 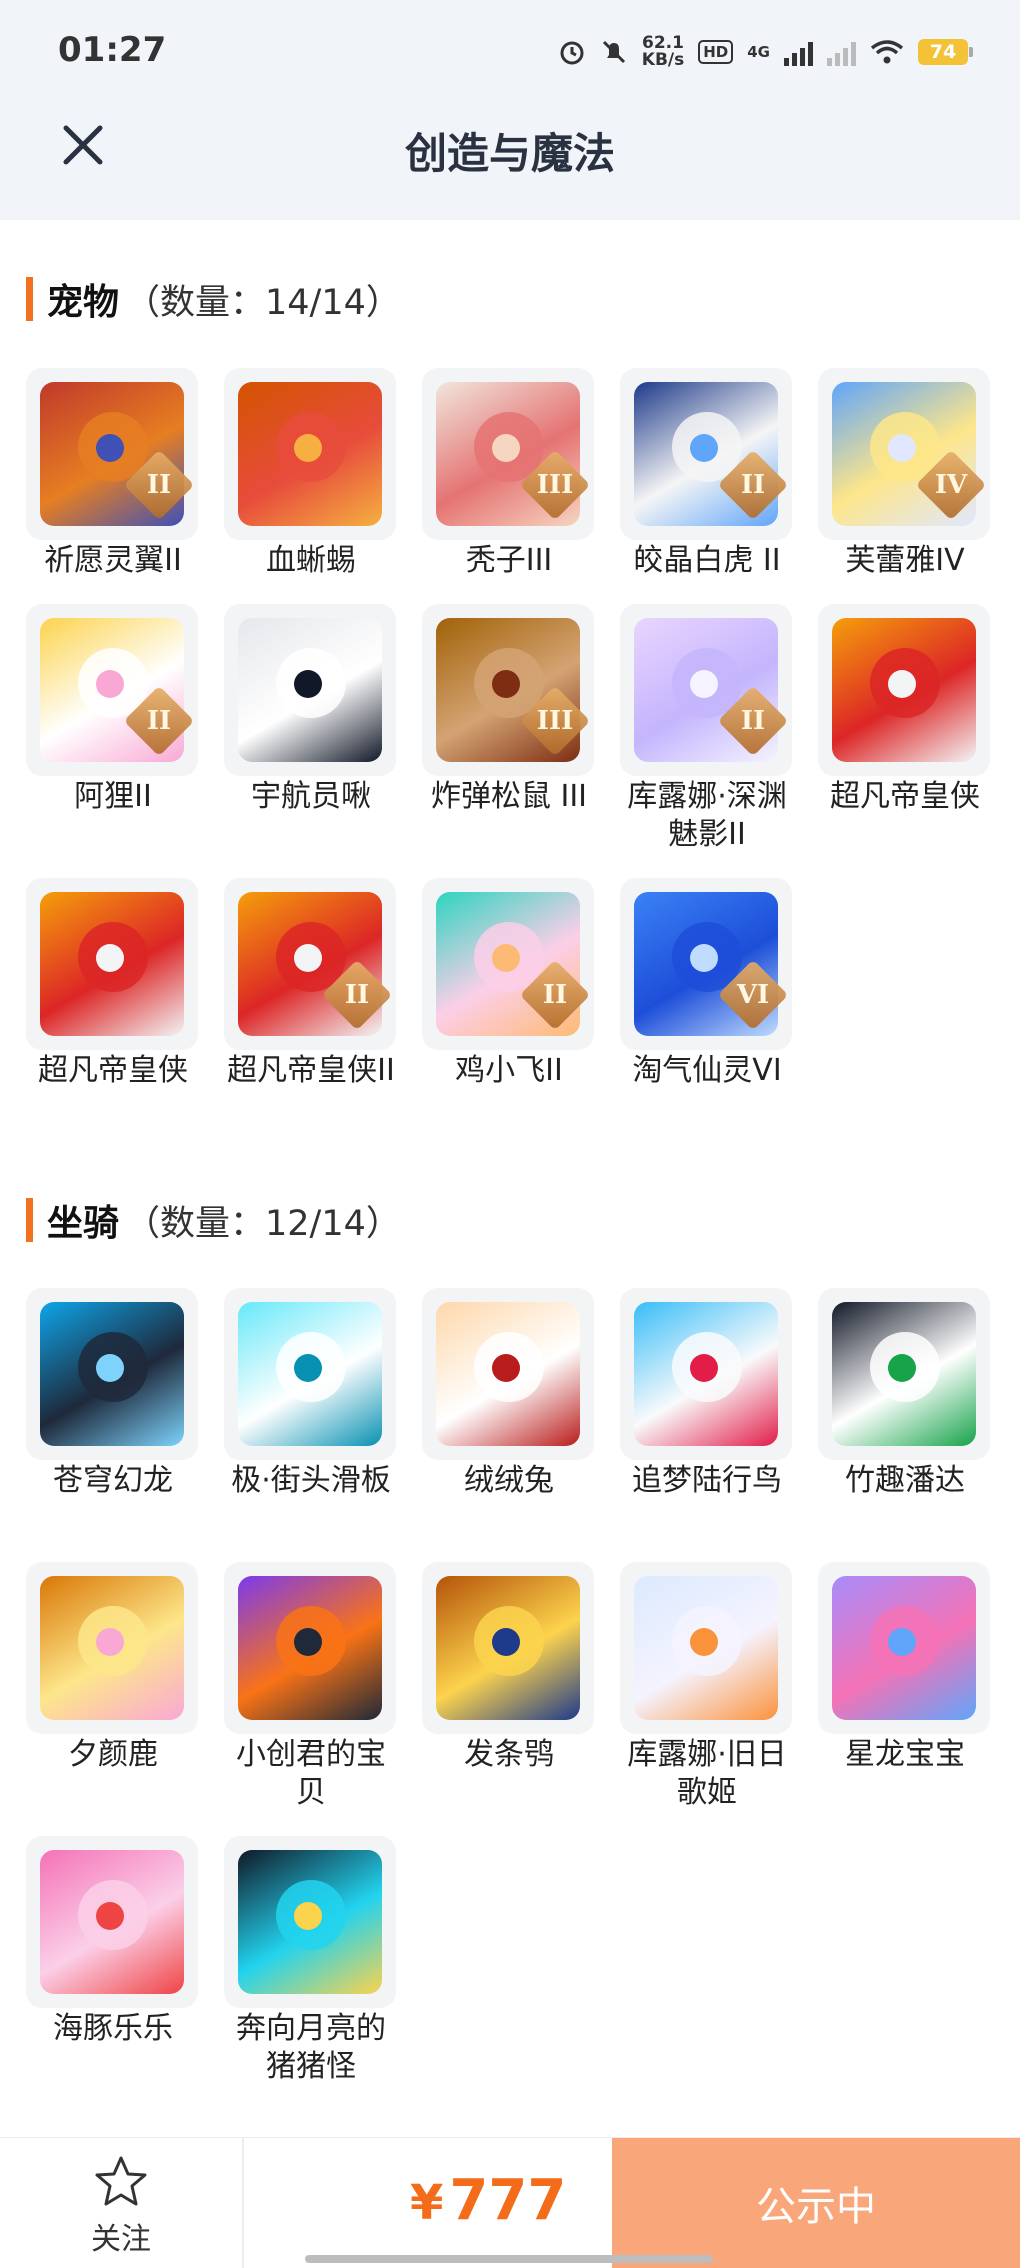 What do you see at coordinates (555, 485) in the screenshot?
I see `tier-label: III` at bounding box center [555, 485].